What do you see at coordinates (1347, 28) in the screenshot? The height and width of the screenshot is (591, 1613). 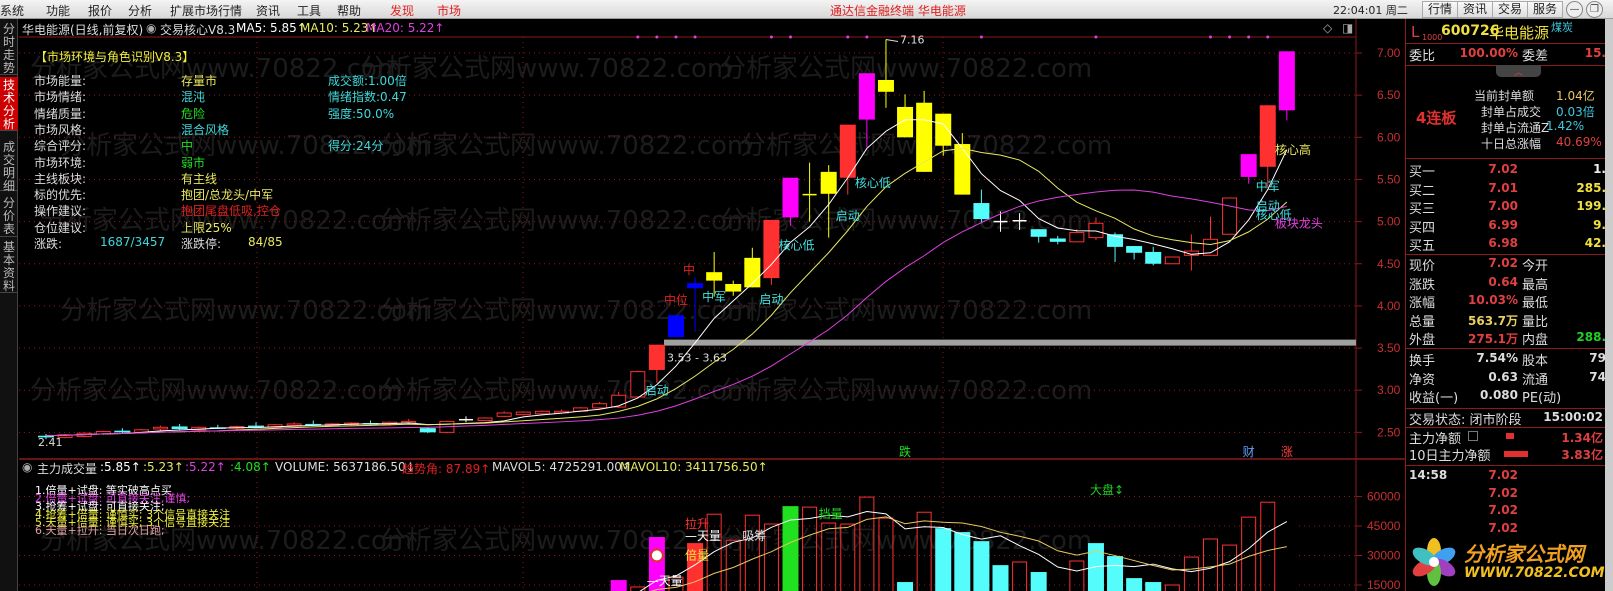 I see `panel-toggle-icon: ◨` at bounding box center [1347, 28].